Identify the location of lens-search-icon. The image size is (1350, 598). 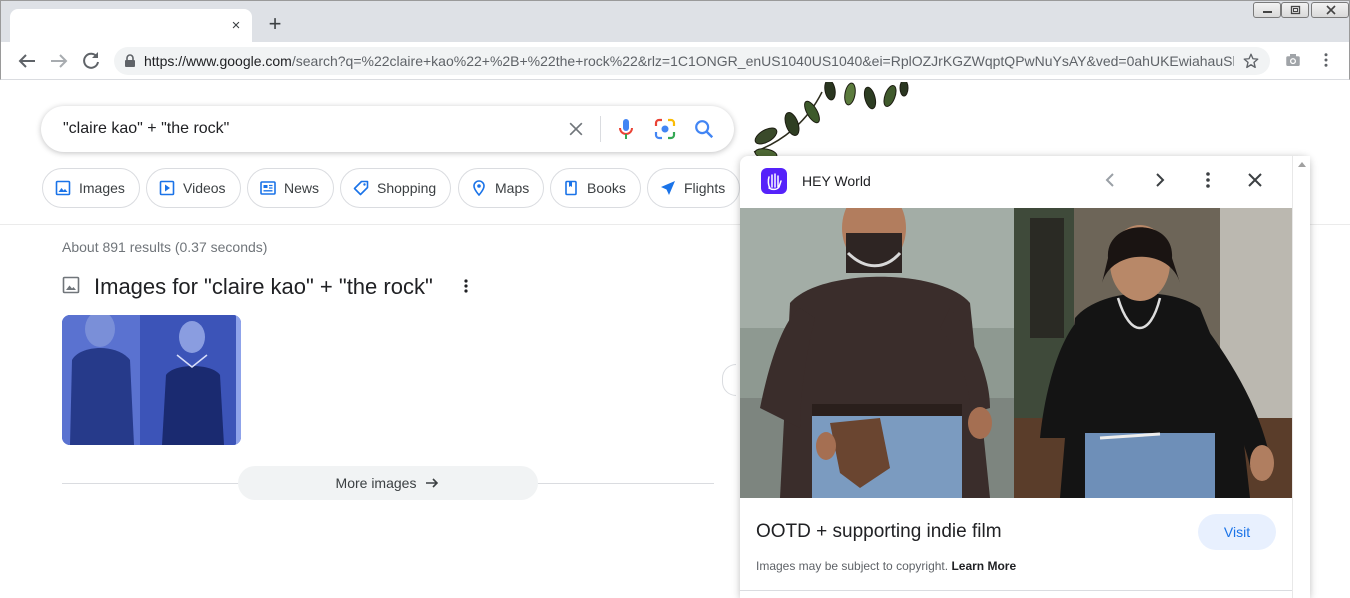
(665, 129).